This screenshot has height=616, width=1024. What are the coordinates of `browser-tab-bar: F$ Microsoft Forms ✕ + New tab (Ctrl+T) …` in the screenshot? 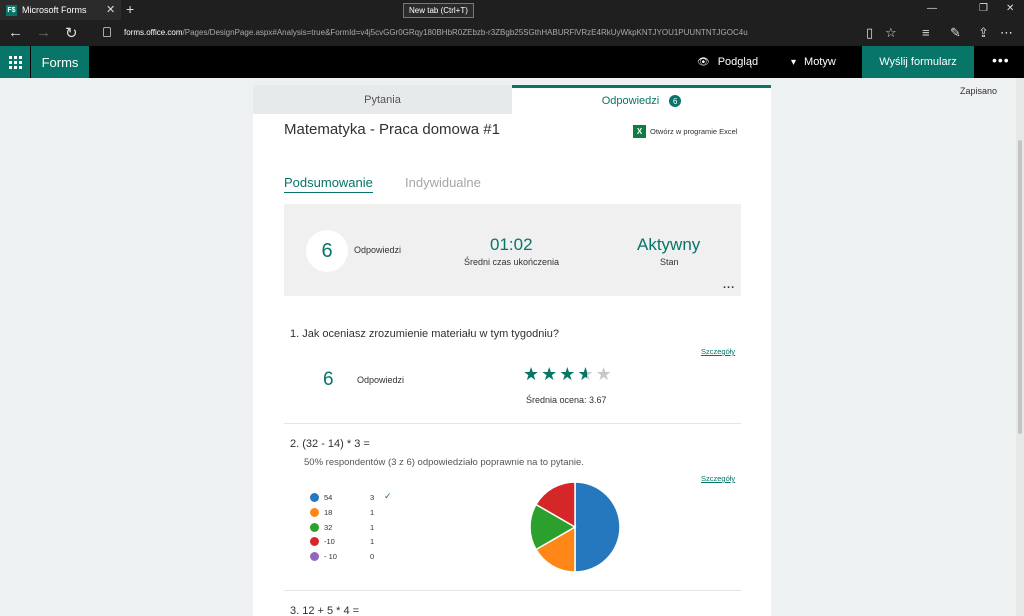 It's located at (512, 10).